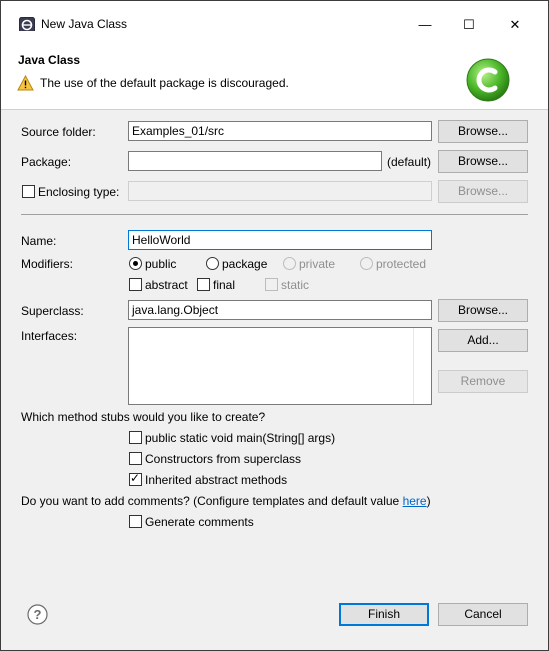  I want to click on source-folder-label: Source folder:, so click(58, 132).